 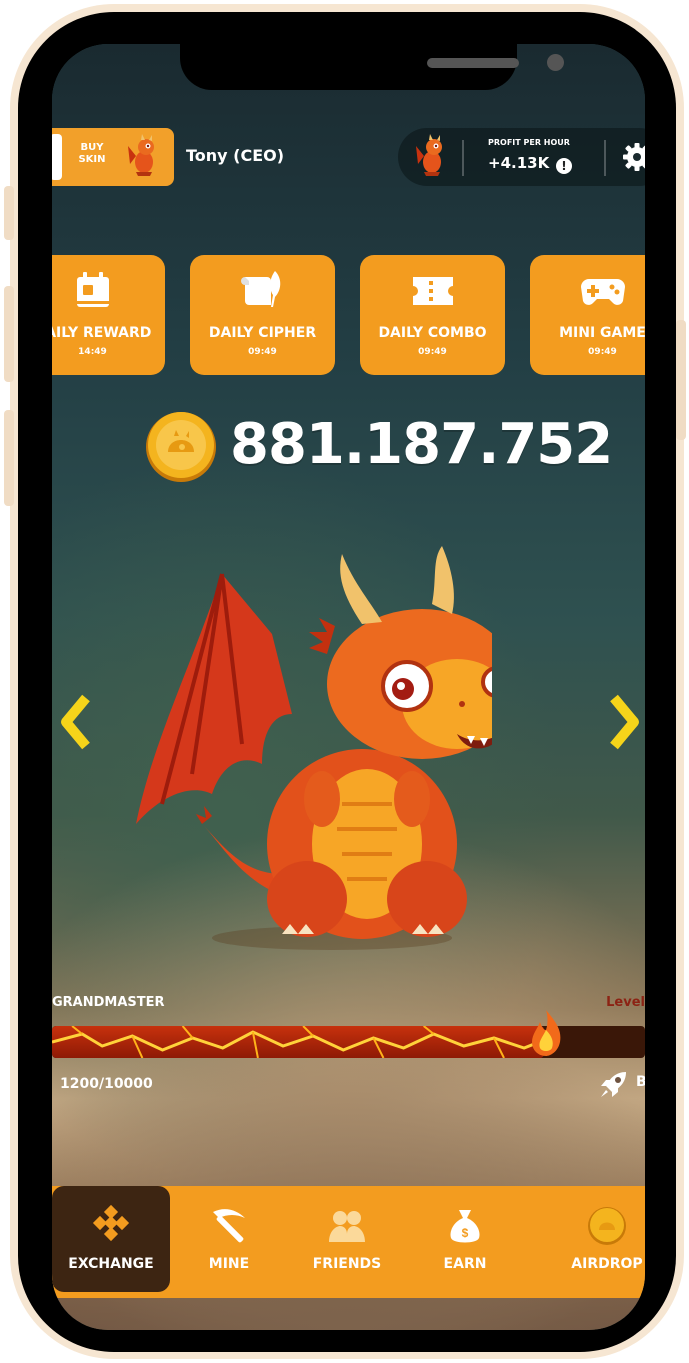 I want to click on ticket-icon, so click(x=432, y=291).